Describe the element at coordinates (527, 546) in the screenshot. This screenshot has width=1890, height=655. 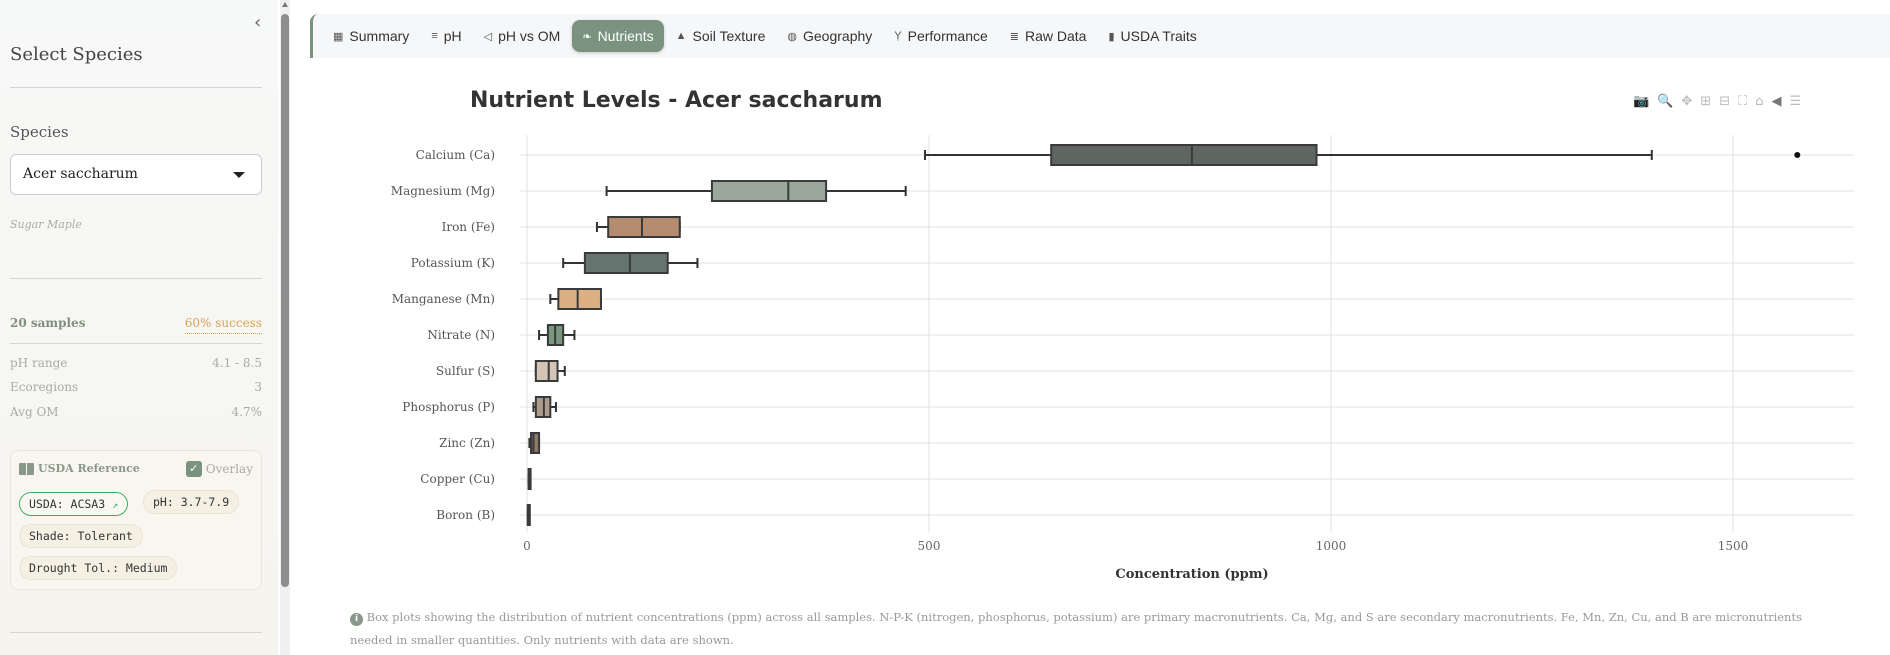
I see `x-tick-label: 0` at that location.